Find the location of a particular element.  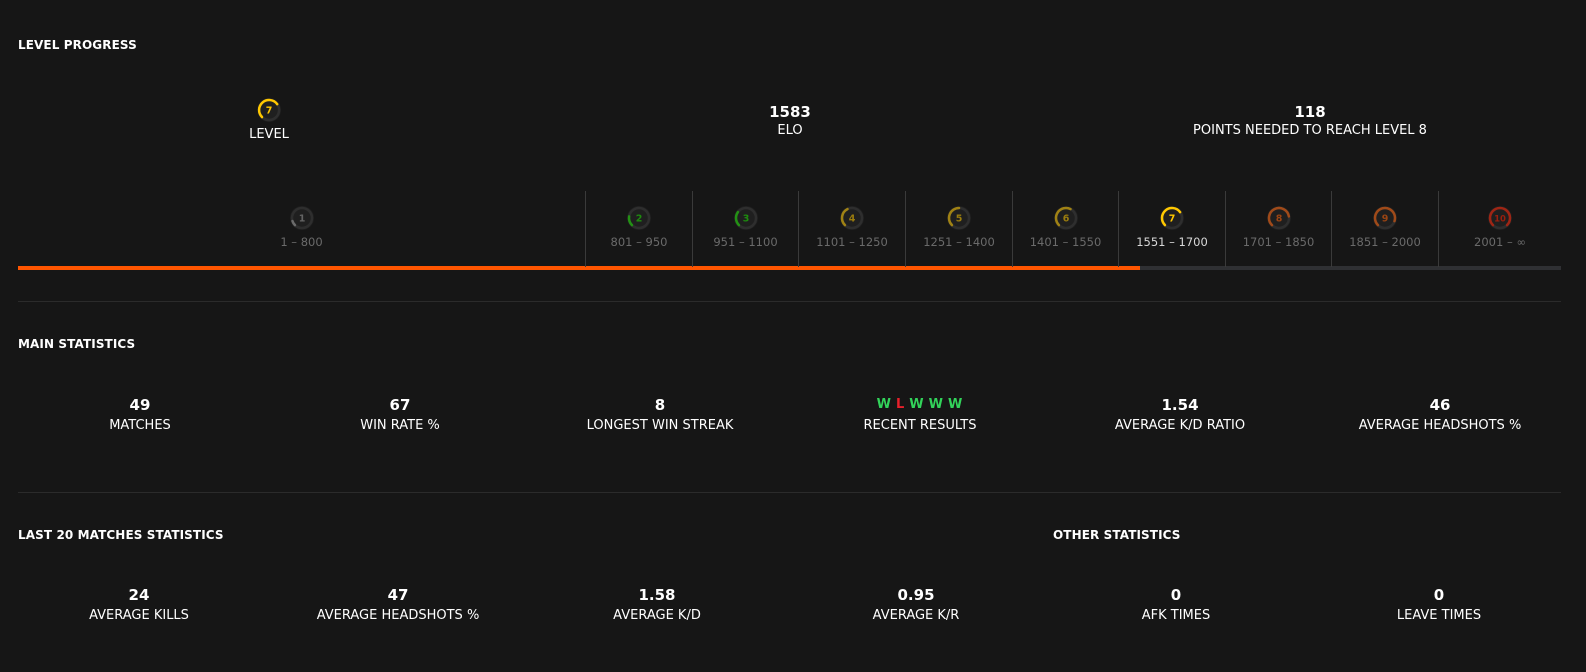

elo-label: ELO is located at coordinates (790, 130).